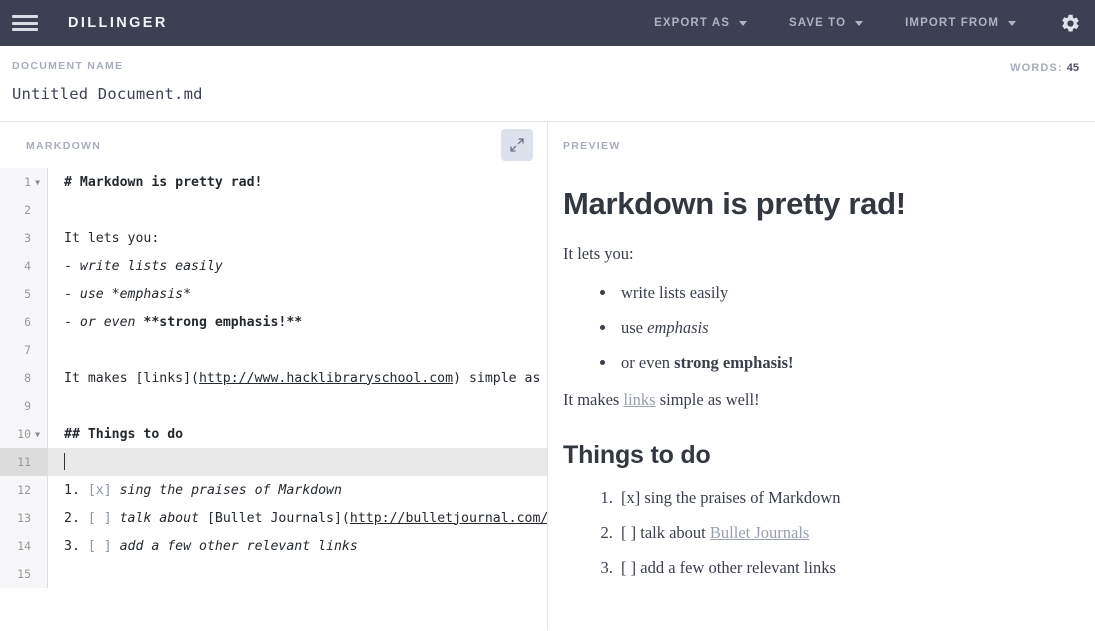 The image size is (1095, 631). Describe the element at coordinates (952, 23) in the screenshot. I see `import-from-label: IMPORT FROM` at that location.